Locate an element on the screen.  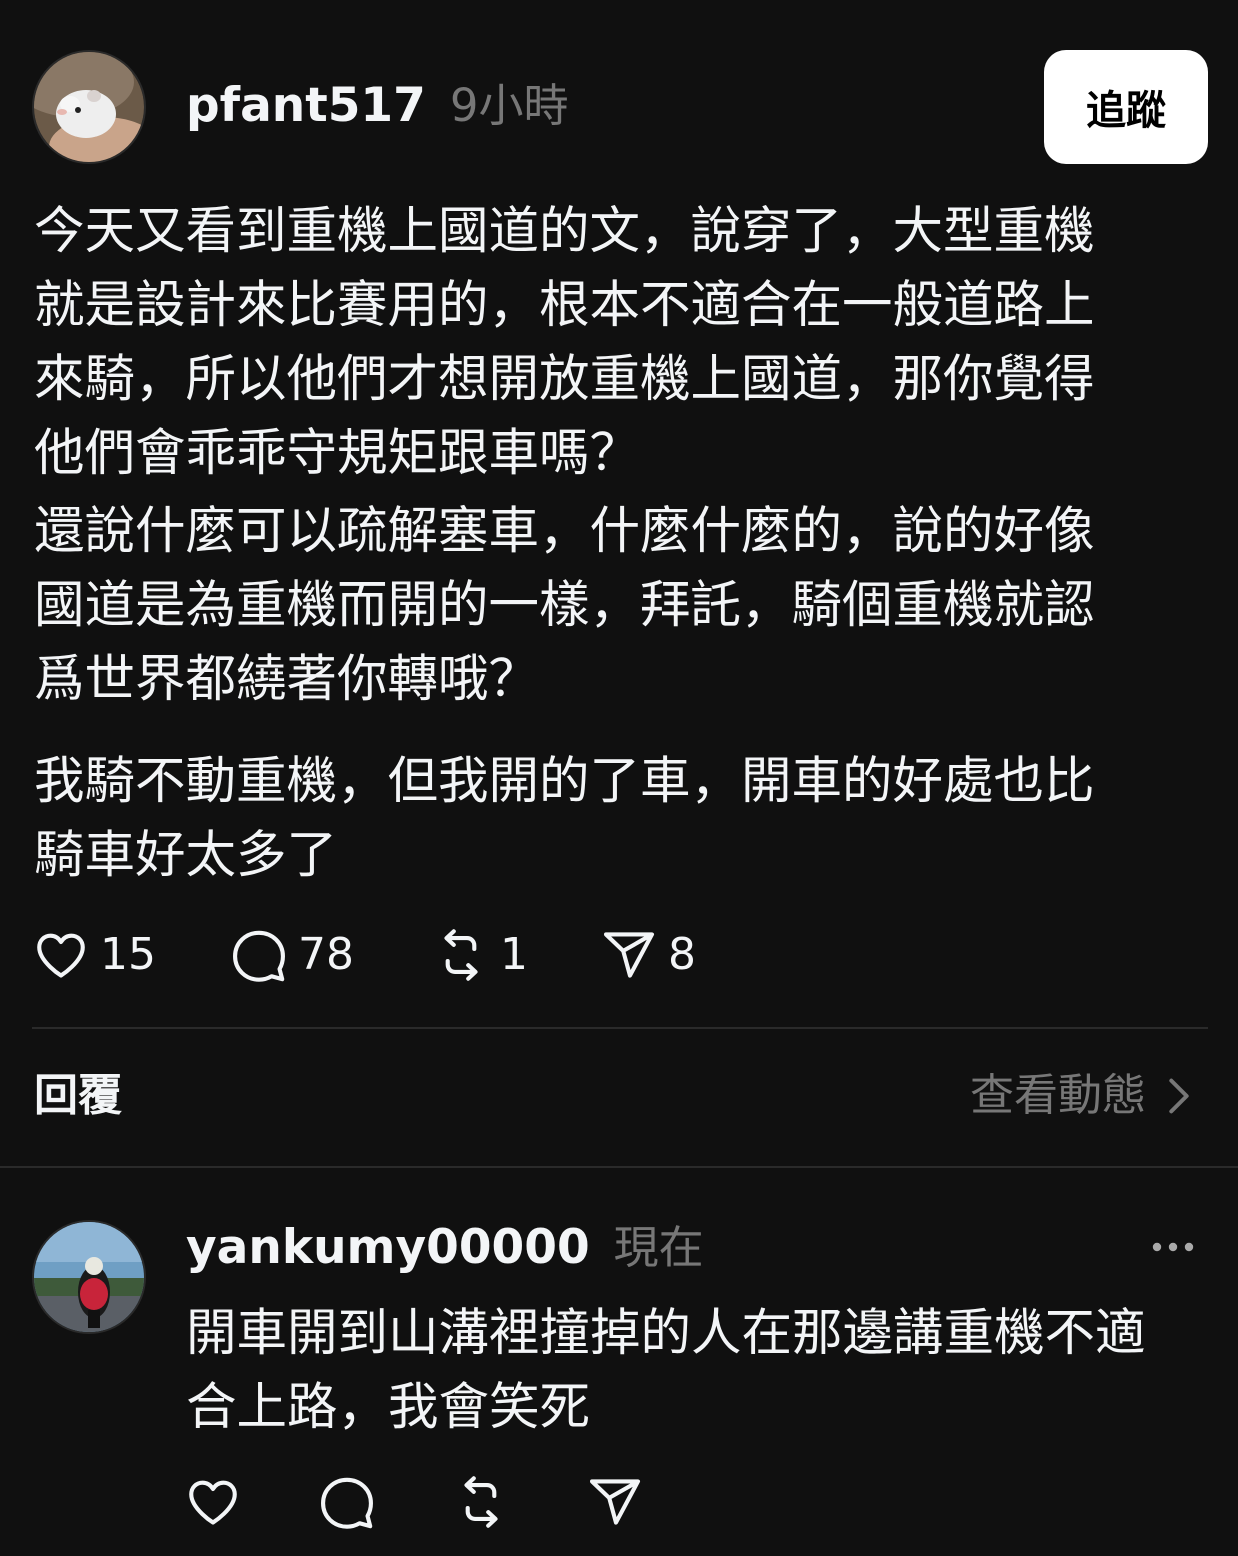
hamster-avatar-image is located at coordinates (89, 107).